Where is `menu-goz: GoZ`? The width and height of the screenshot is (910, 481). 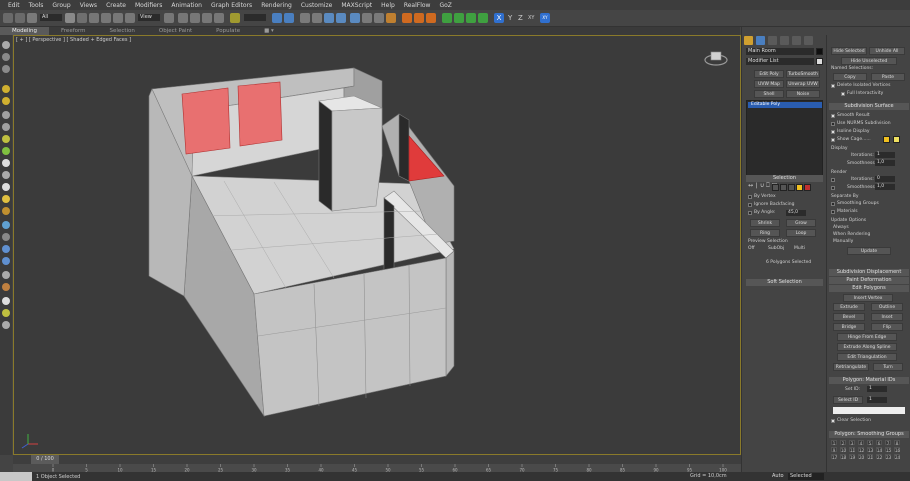 menu-goz: GoZ is located at coordinates (445, 5).